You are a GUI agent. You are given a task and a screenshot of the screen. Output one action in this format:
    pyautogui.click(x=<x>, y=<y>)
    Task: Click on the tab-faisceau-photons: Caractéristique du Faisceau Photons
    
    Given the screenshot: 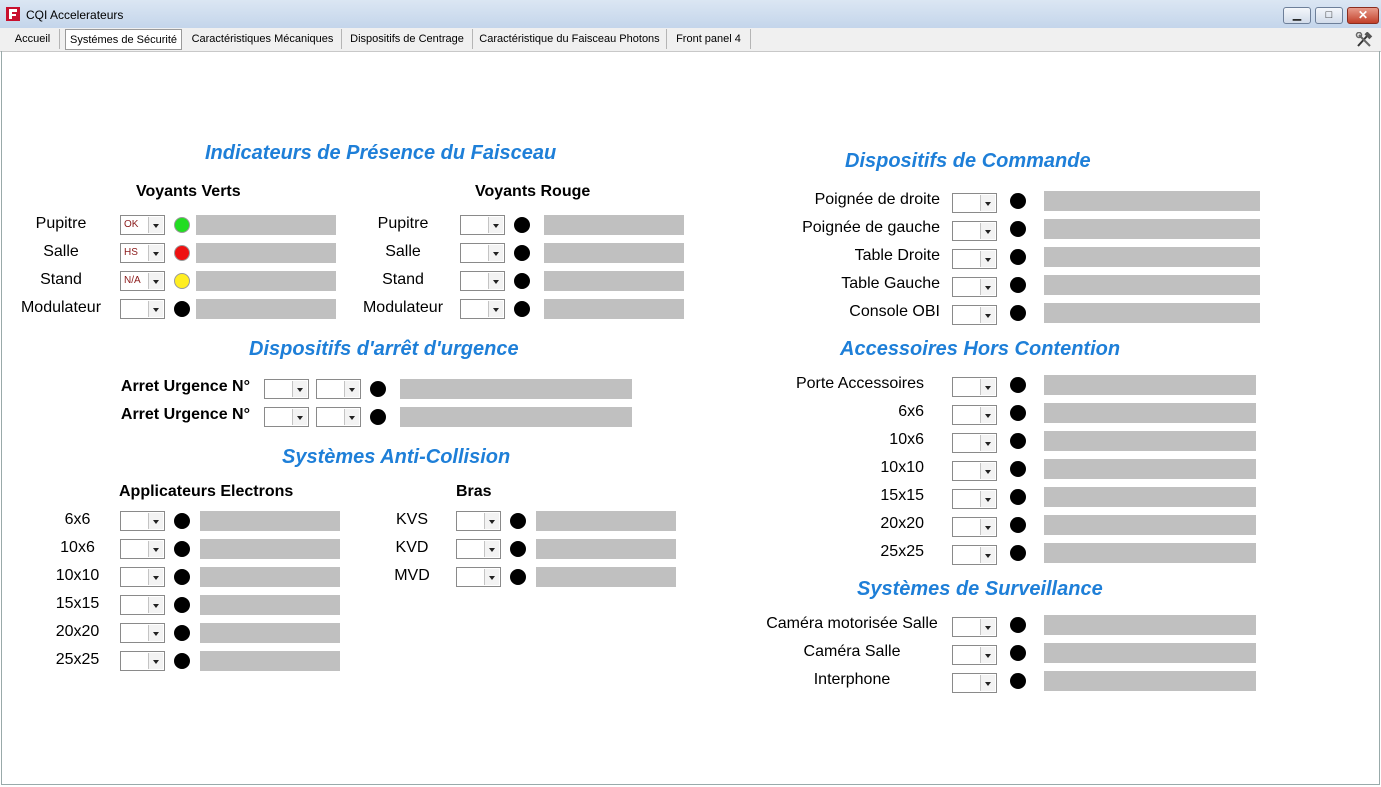 What is the action you would take?
    pyautogui.click(x=570, y=39)
    